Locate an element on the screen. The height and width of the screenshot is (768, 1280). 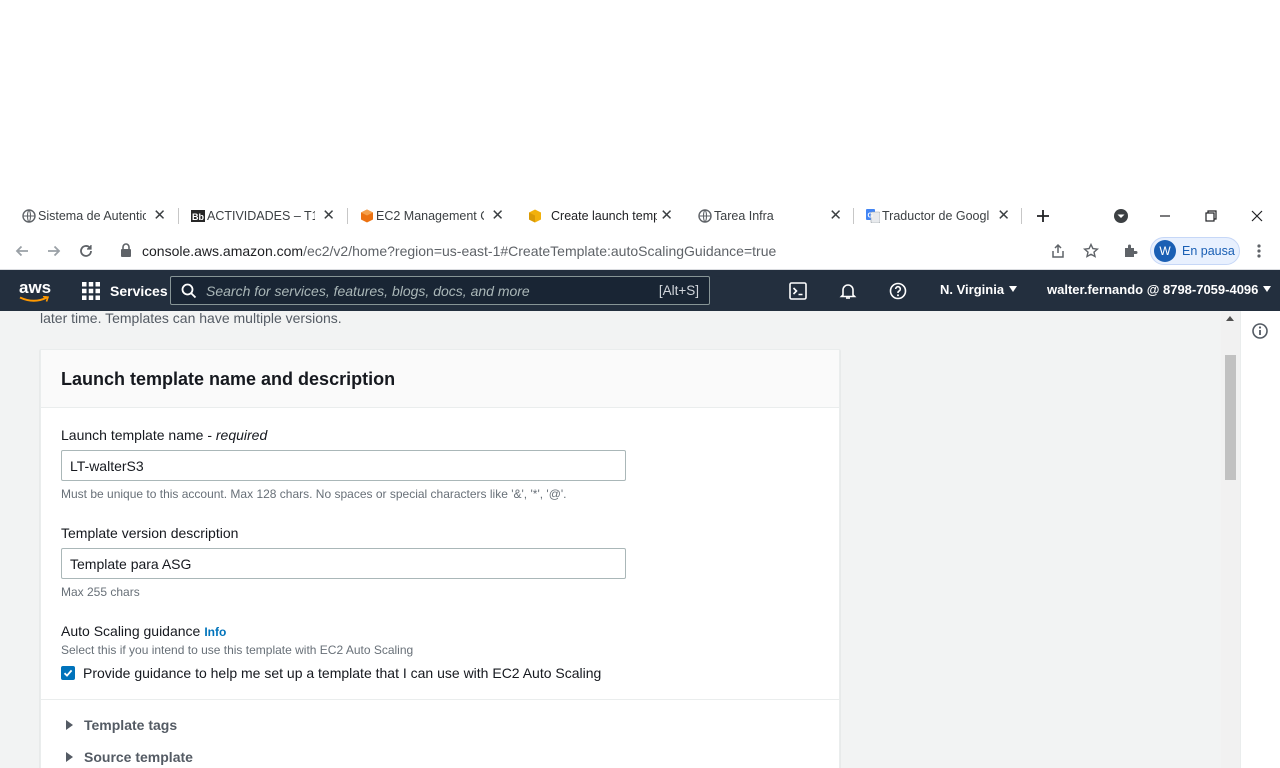
bell-icon is located at coordinates (848, 291).